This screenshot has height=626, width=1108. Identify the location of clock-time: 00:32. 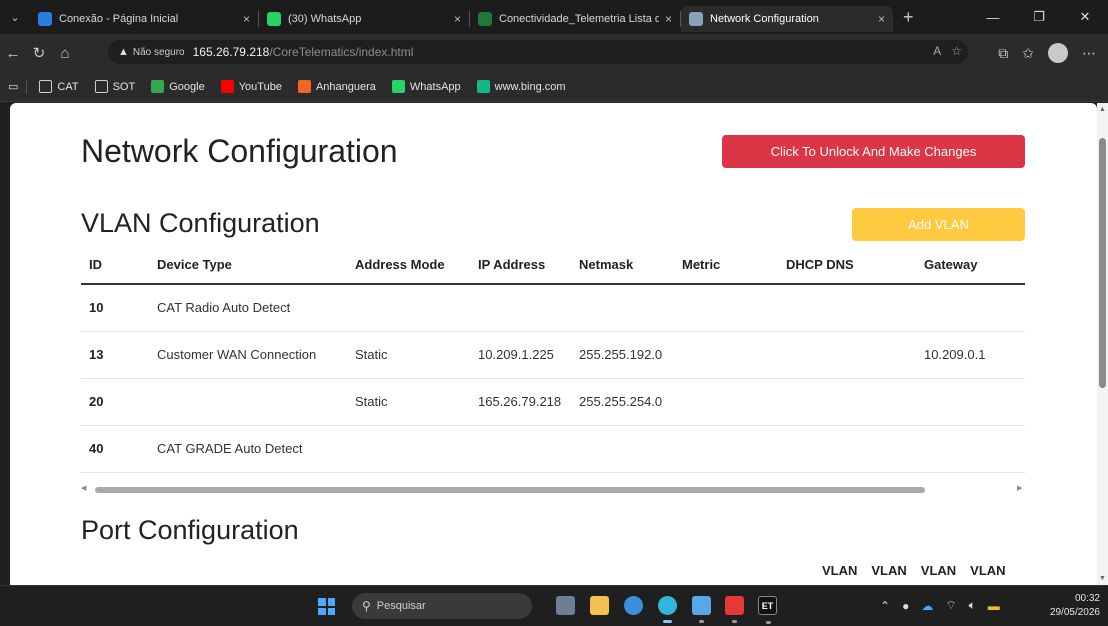
(1087, 598).